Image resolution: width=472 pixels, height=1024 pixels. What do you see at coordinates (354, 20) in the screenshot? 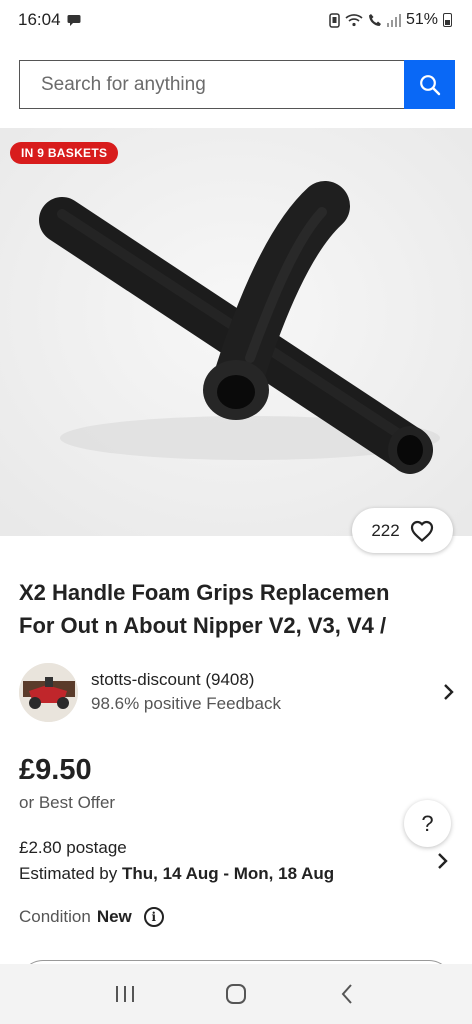
I see `wifi-icon` at bounding box center [354, 20].